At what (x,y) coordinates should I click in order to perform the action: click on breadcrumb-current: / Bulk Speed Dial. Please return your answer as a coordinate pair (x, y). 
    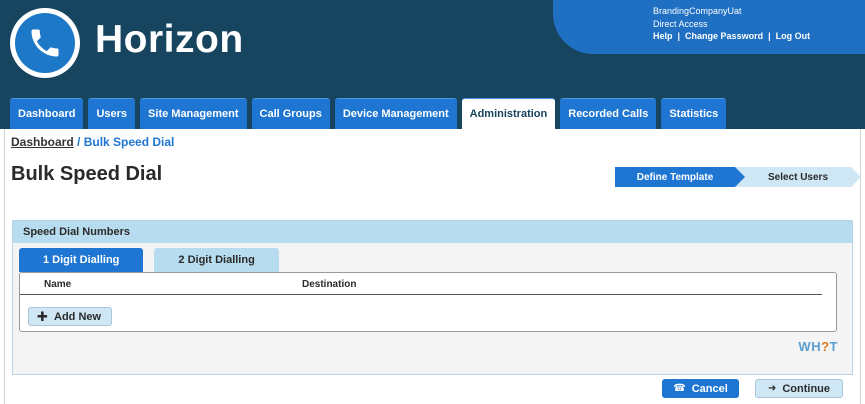
    Looking at the image, I should click on (126, 142).